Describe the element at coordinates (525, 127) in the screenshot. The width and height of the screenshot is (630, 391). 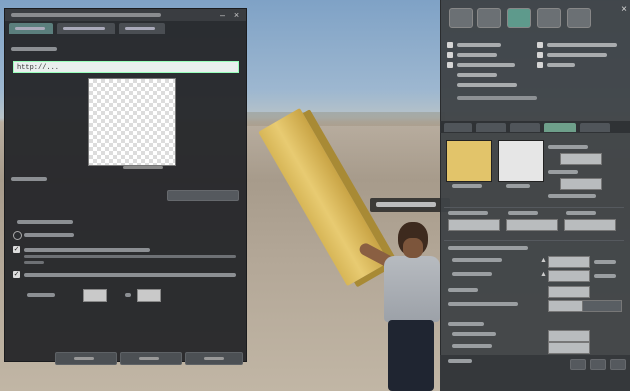
I see `tab-features` at that location.